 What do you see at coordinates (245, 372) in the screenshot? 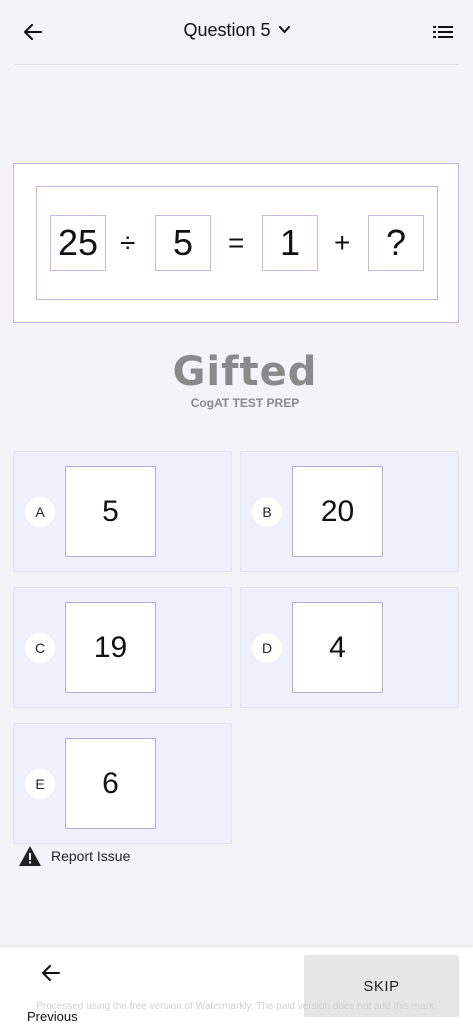
I see `logo-wordmark: Gifted` at bounding box center [245, 372].